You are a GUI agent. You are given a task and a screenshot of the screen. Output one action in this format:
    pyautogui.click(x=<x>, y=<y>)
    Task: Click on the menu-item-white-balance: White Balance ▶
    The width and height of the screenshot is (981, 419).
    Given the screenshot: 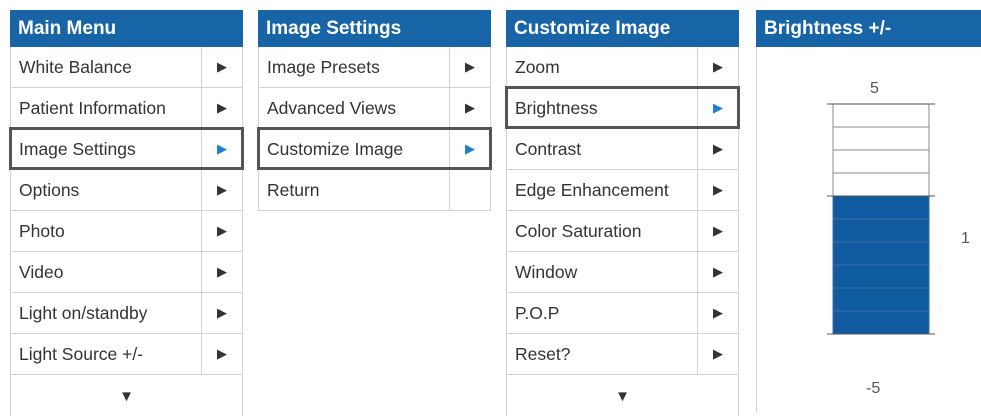 What is the action you would take?
    pyautogui.click(x=126, y=67)
    